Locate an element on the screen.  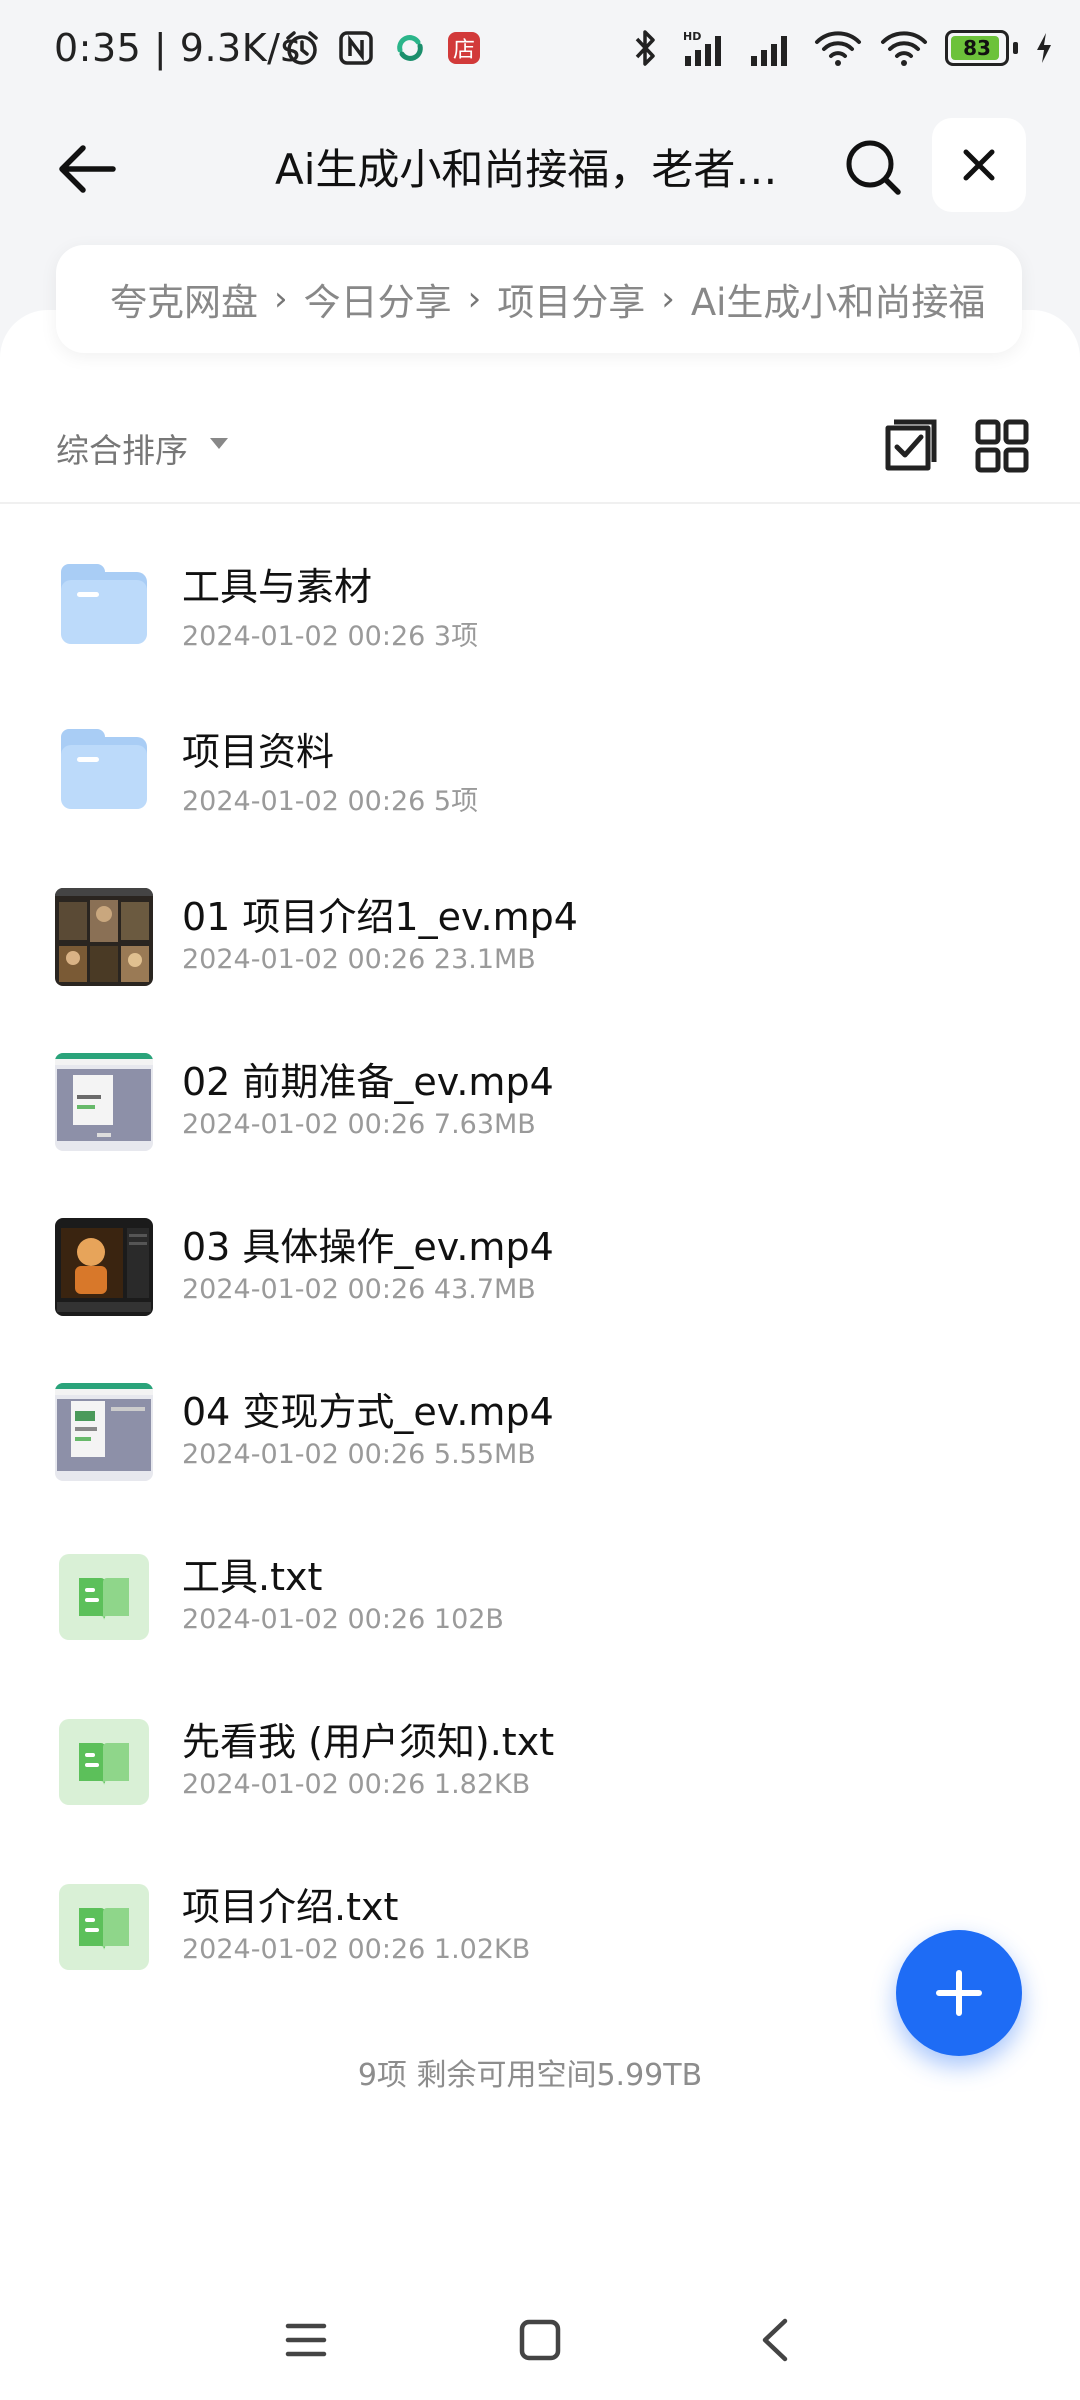
list-item: 03 具体操作_ev.mp4 2024-01-02 00:26 43.7MB is located at coordinates (540, 1254).